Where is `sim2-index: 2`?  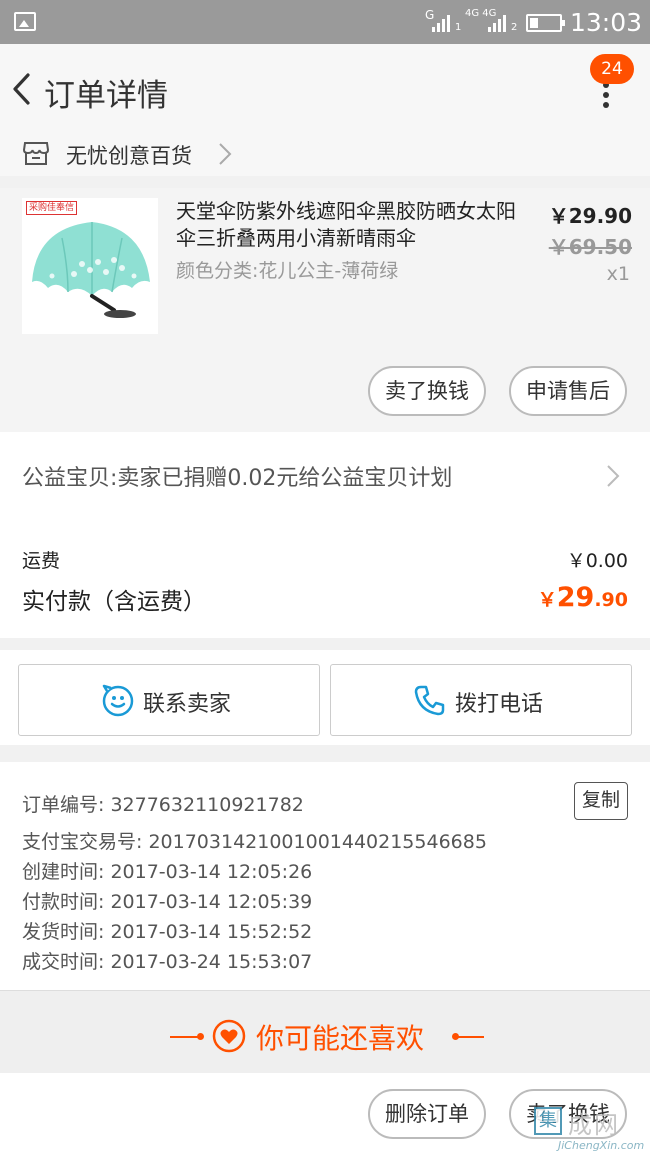
sim2-index: 2 is located at coordinates (514, 27).